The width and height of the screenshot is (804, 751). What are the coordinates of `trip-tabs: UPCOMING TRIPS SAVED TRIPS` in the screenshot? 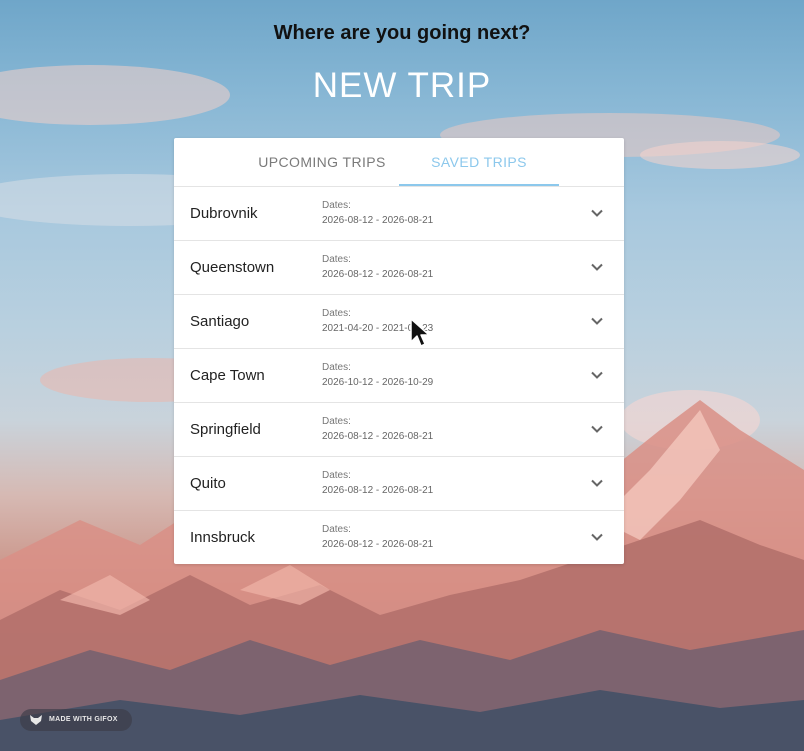 It's located at (399, 162).